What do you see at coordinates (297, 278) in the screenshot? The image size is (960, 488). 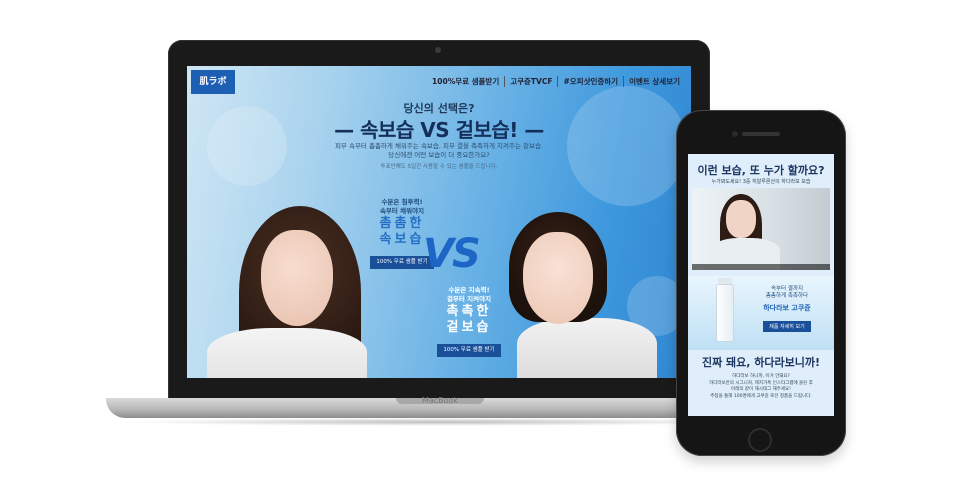 I see `model-left-face` at bounding box center [297, 278].